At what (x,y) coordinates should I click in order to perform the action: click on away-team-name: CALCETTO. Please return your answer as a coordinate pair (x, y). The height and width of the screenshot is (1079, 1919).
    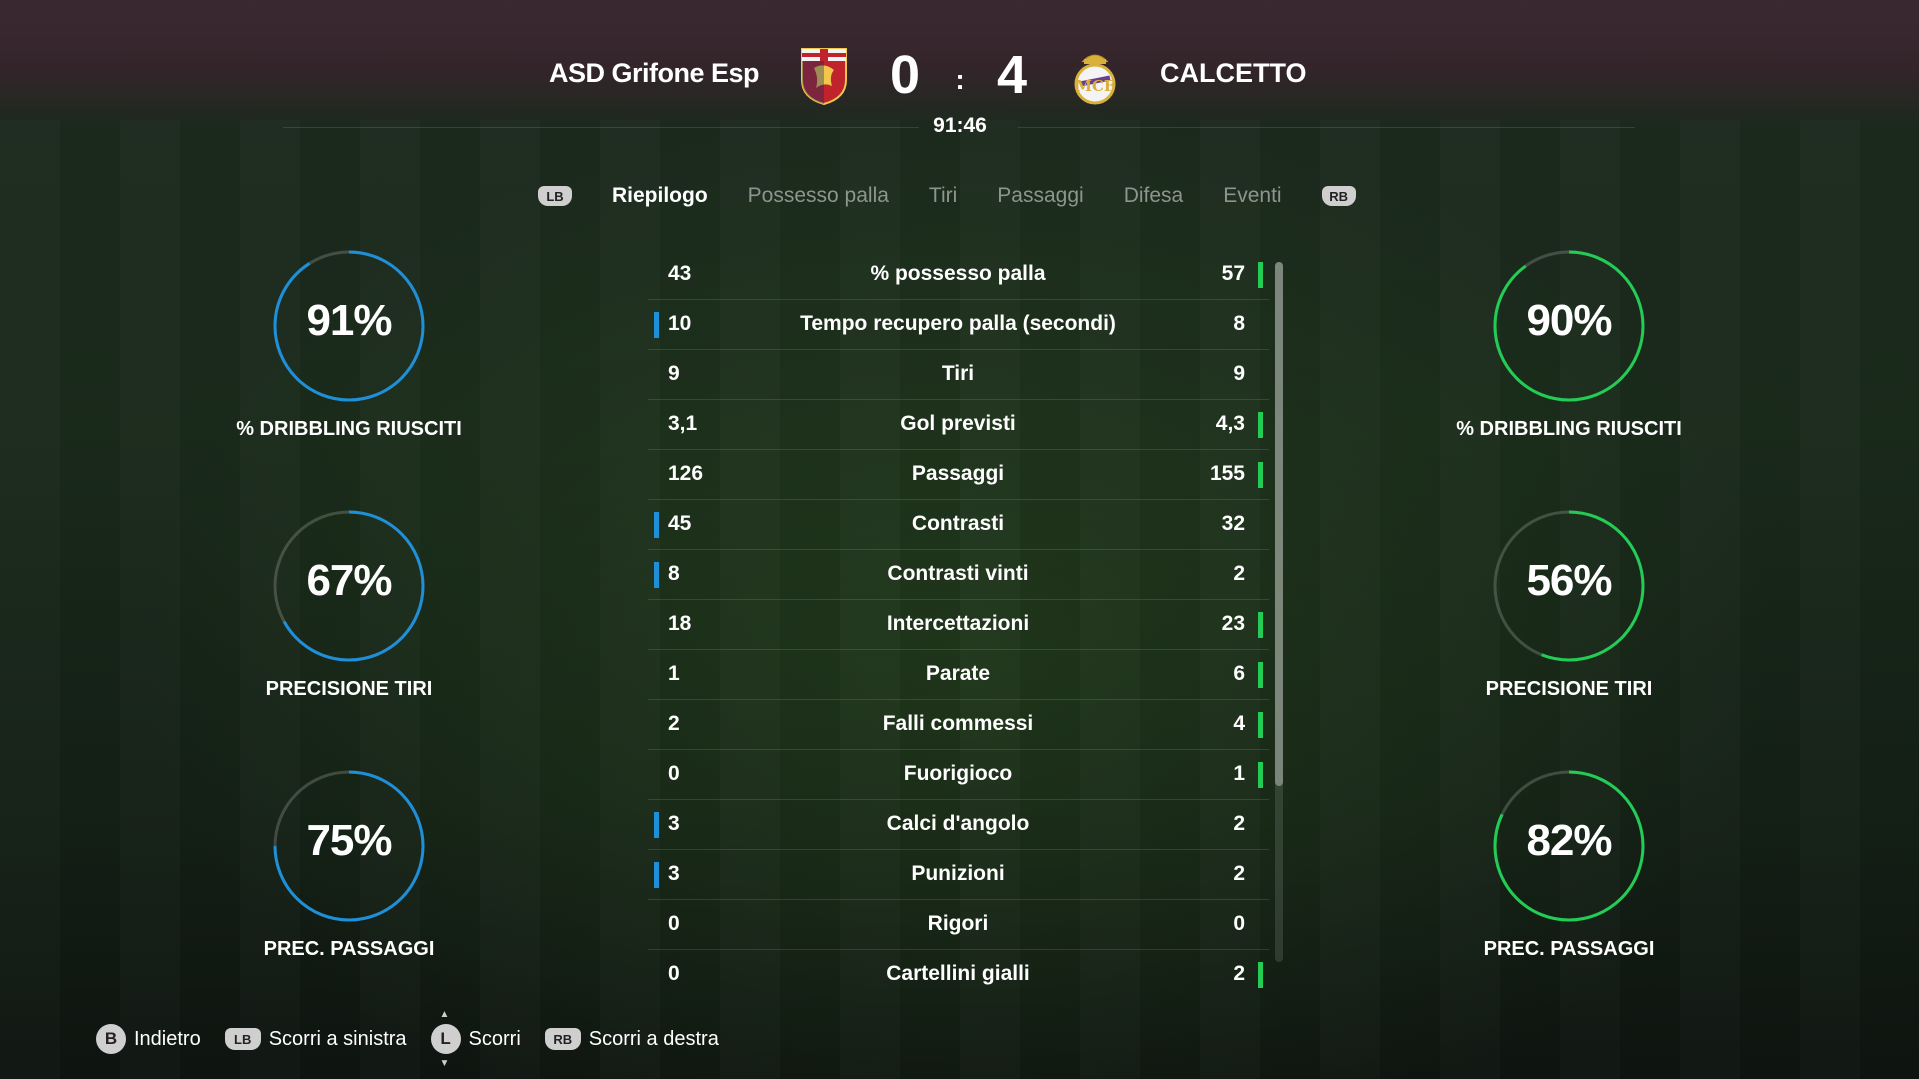
    Looking at the image, I should click on (1233, 73).